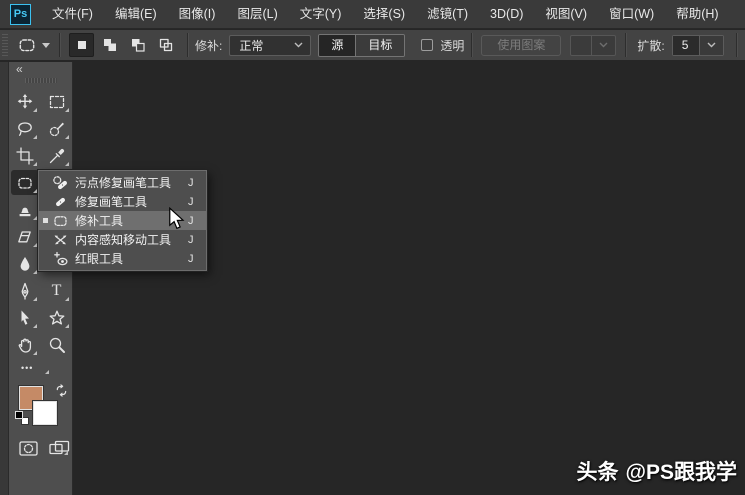 This screenshot has height=495, width=745. What do you see at coordinates (337, 45) in the screenshot?
I see `source-button: 源` at bounding box center [337, 45].